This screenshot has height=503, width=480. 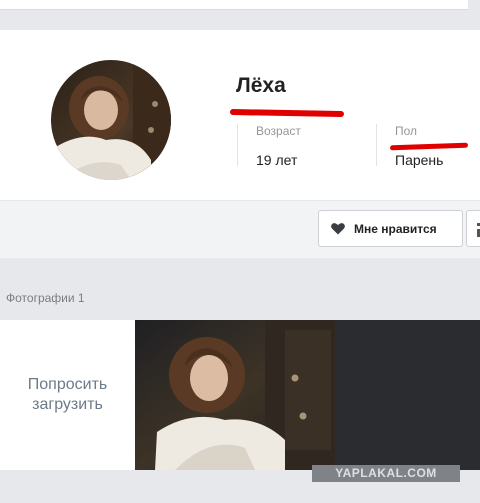 I want to click on actions-bar: Мне нравится, so click(x=240, y=229).